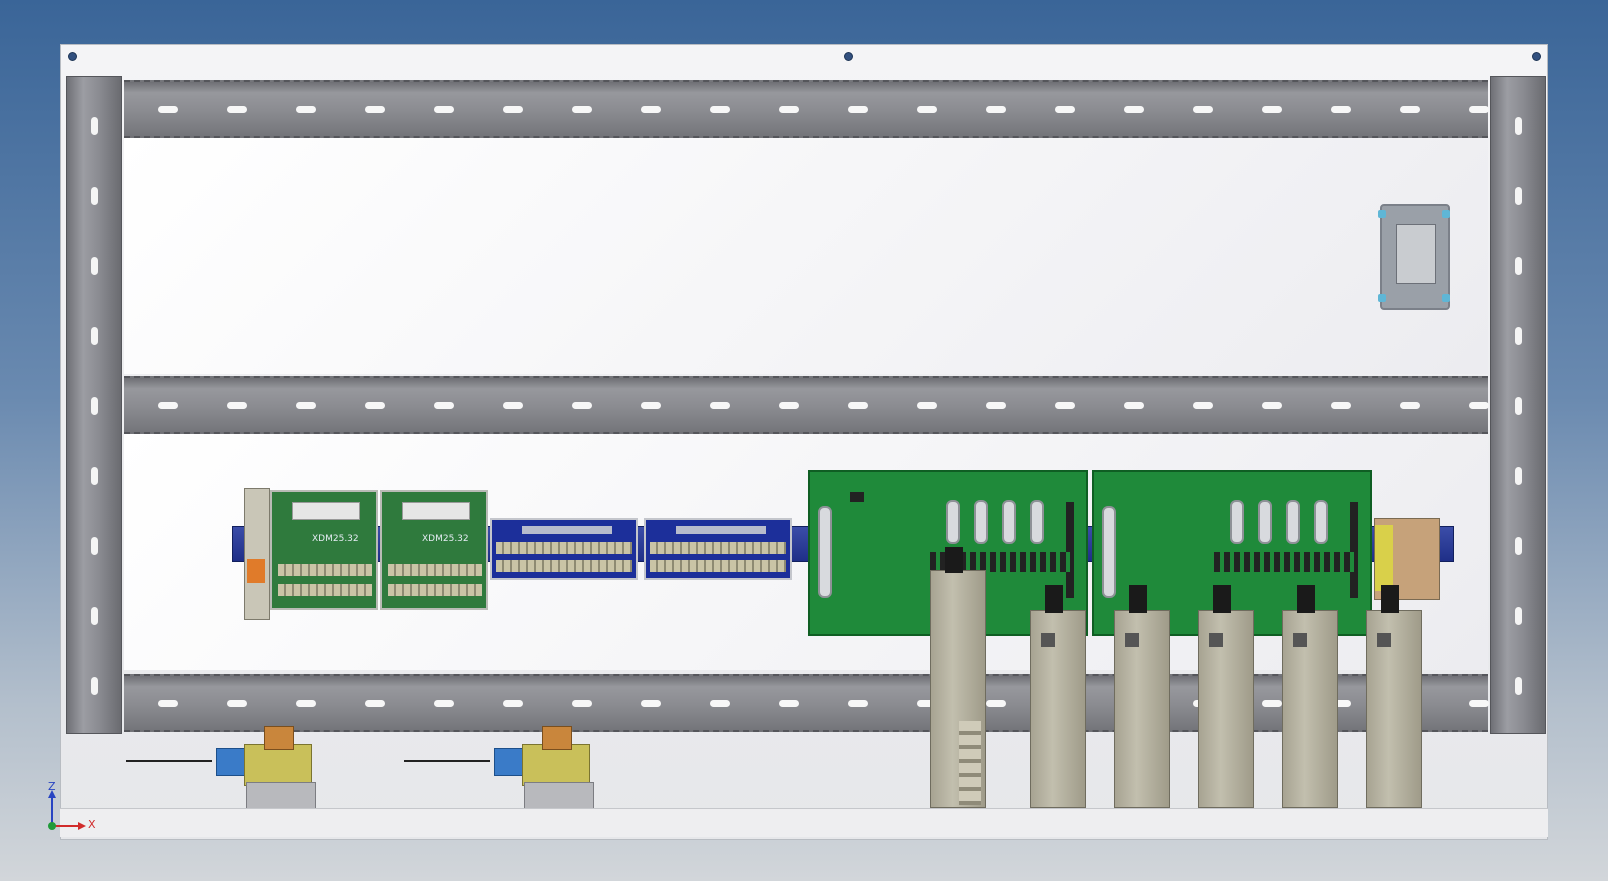 This screenshot has height=881, width=1608. I want to click on fuse-module, so click(257, 554).